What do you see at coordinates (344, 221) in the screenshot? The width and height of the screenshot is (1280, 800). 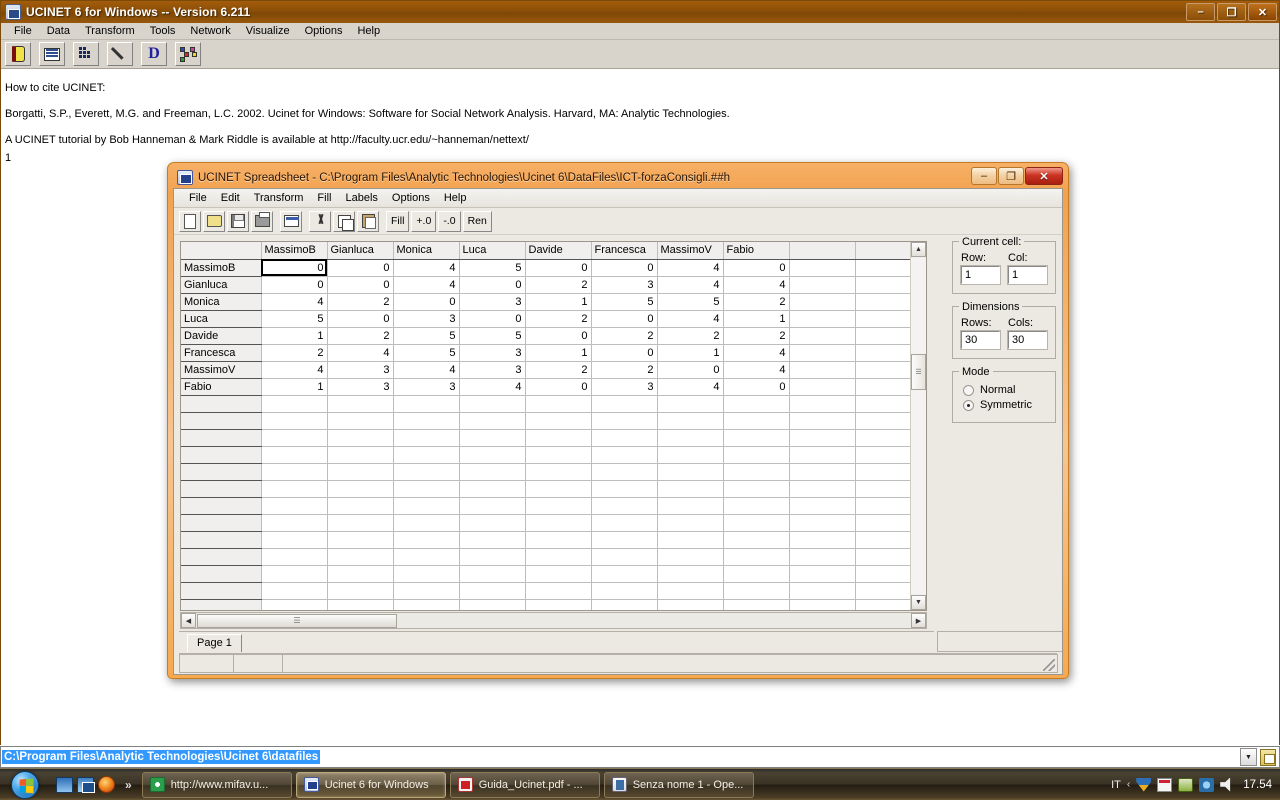 I see `copy-button` at bounding box center [344, 221].